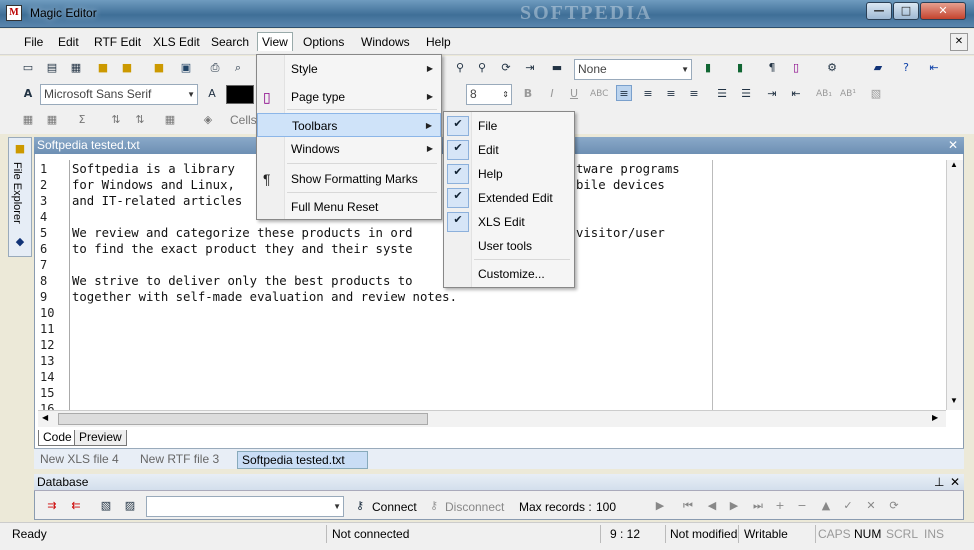 The width and height of the screenshot is (974, 550). What do you see at coordinates (186, 68) in the screenshot?
I see `save-icon: ▣` at bounding box center [186, 68].